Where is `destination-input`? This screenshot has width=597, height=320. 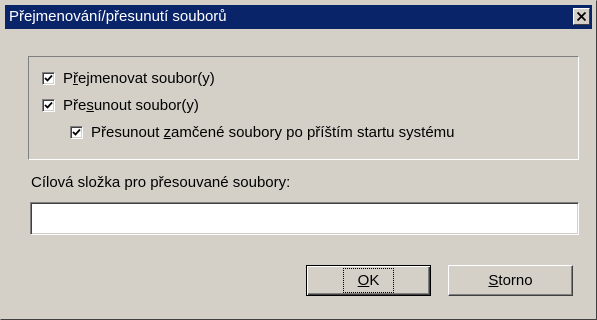 destination-input is located at coordinates (304, 218).